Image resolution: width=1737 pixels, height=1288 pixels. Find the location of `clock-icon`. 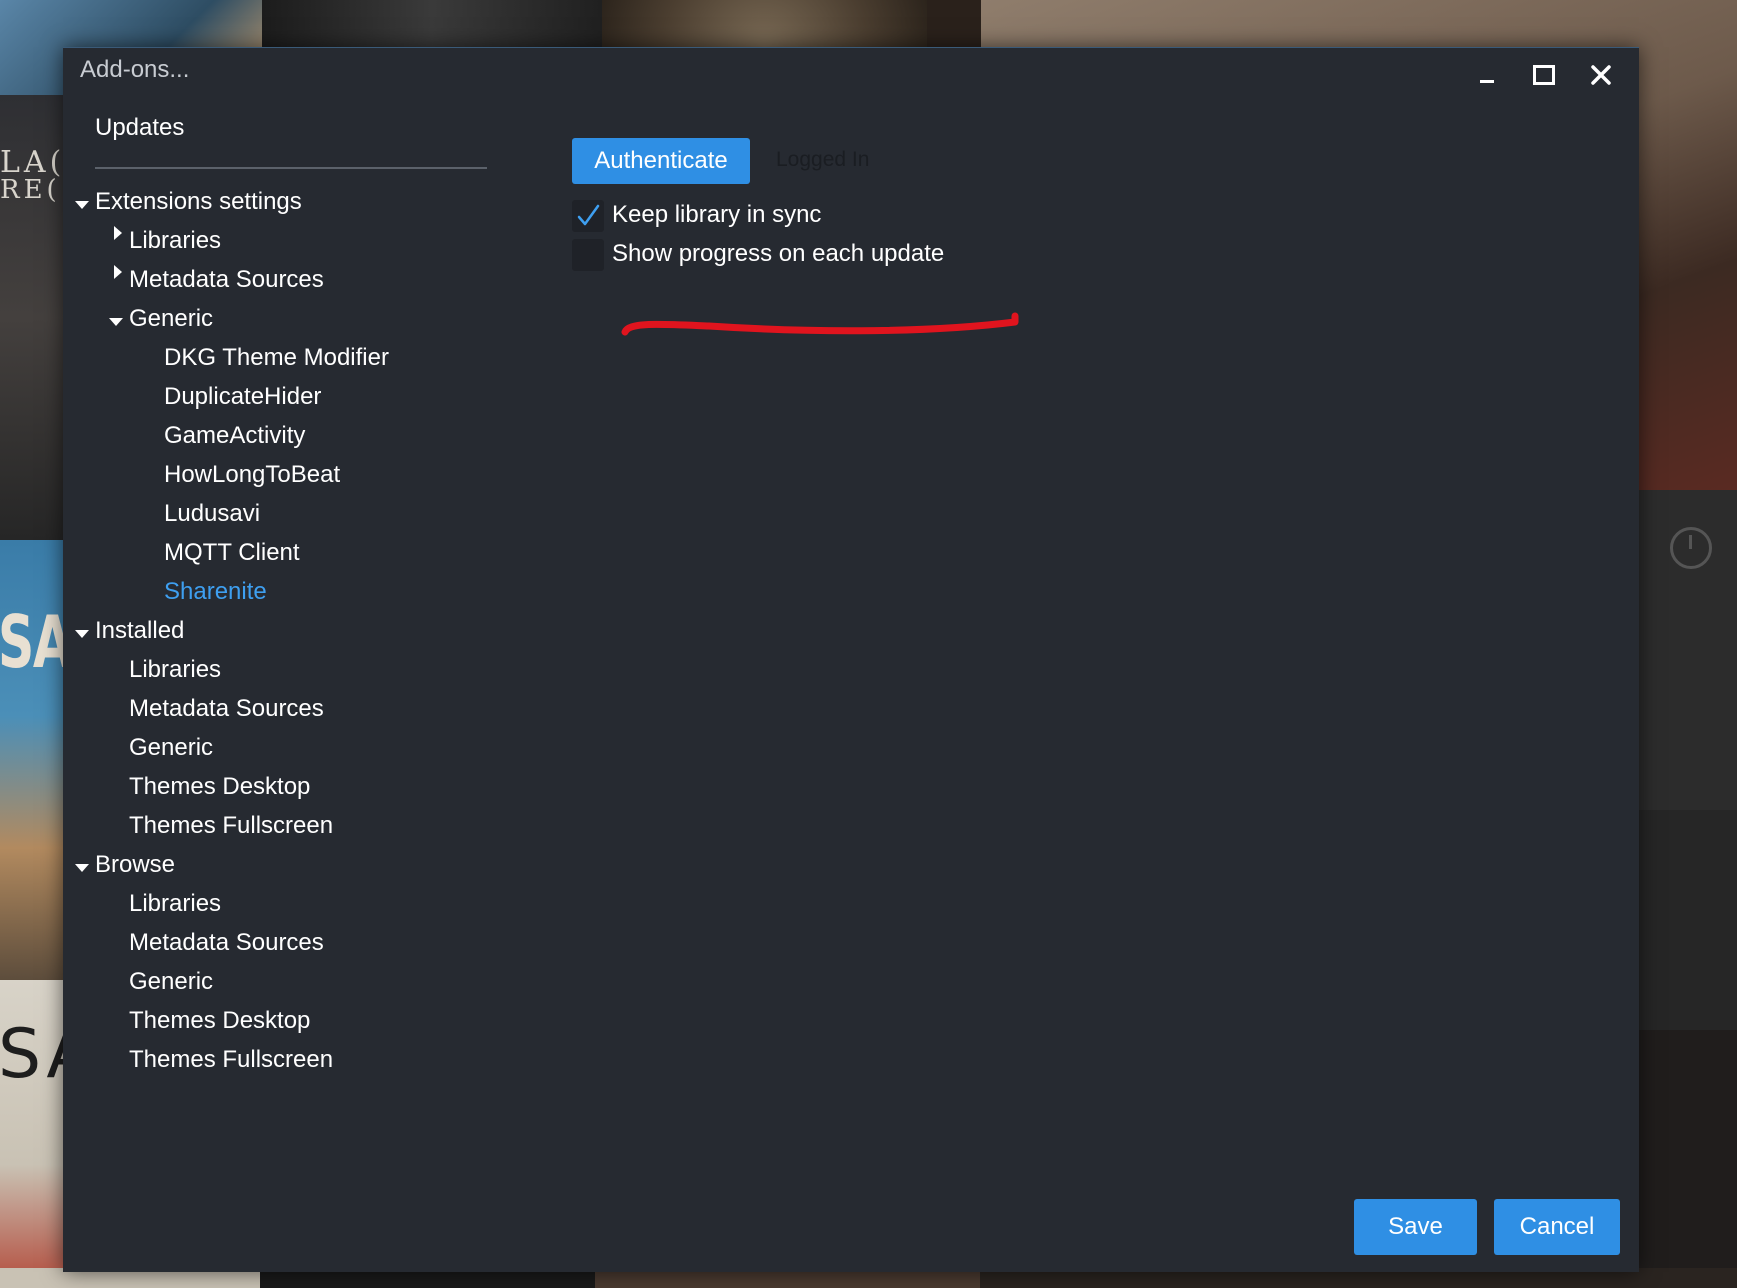

clock-icon is located at coordinates (1691, 548).